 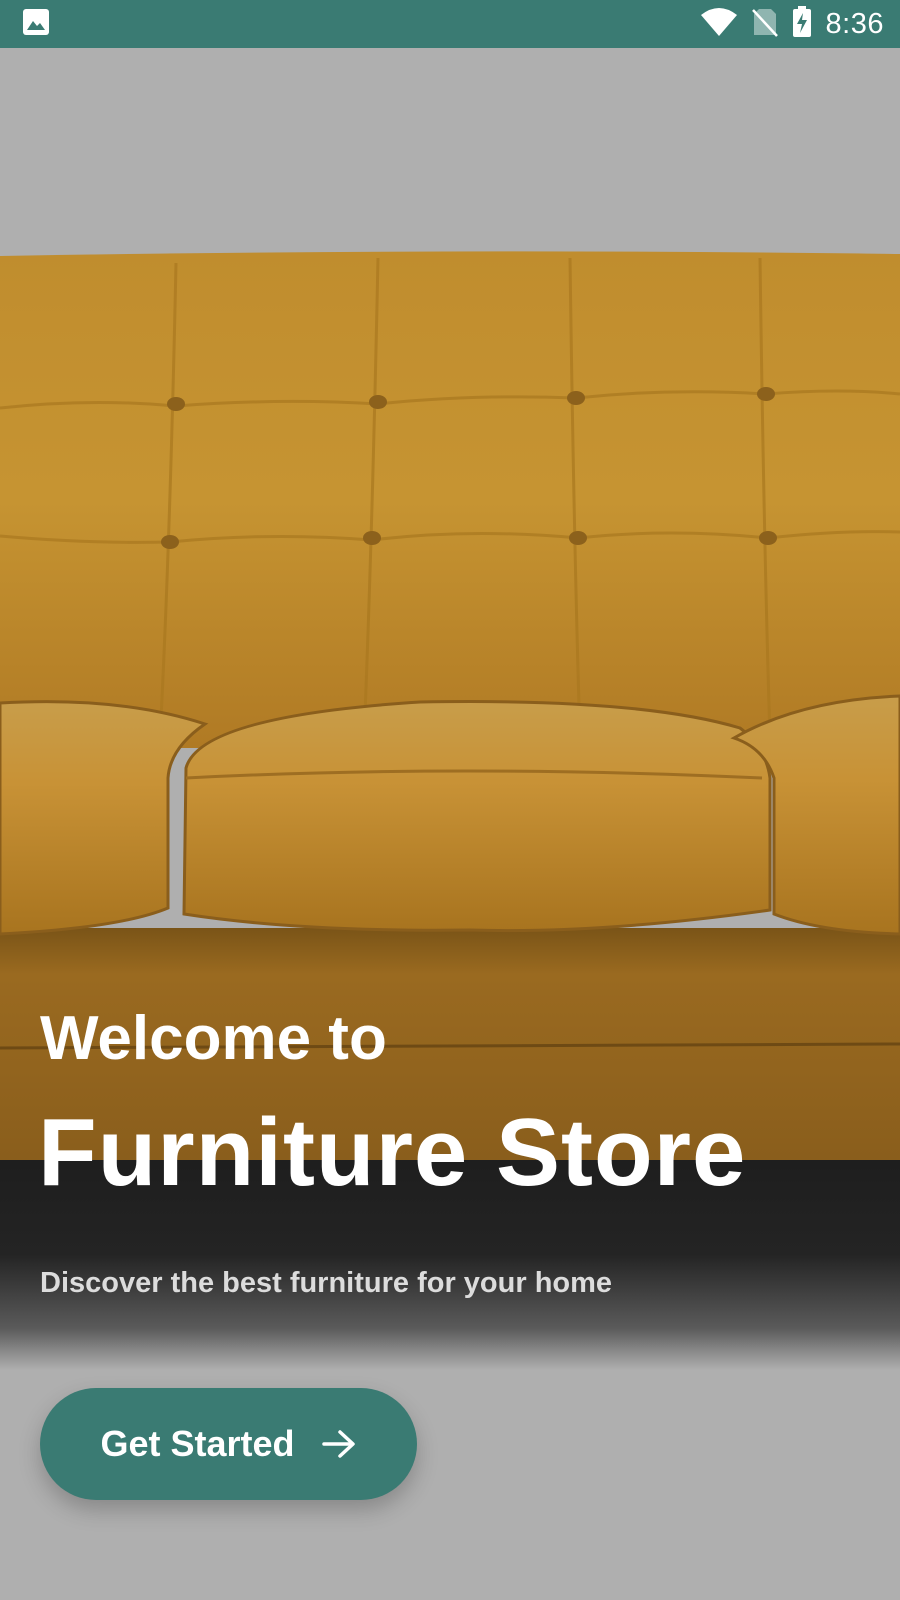 I want to click on welcome-heading: Welcome to, so click(x=213, y=1038).